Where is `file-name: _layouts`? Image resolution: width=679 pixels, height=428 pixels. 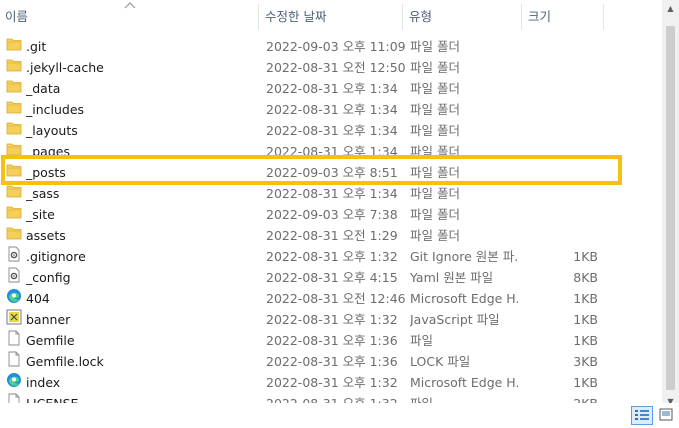 file-name: _layouts is located at coordinates (52, 130).